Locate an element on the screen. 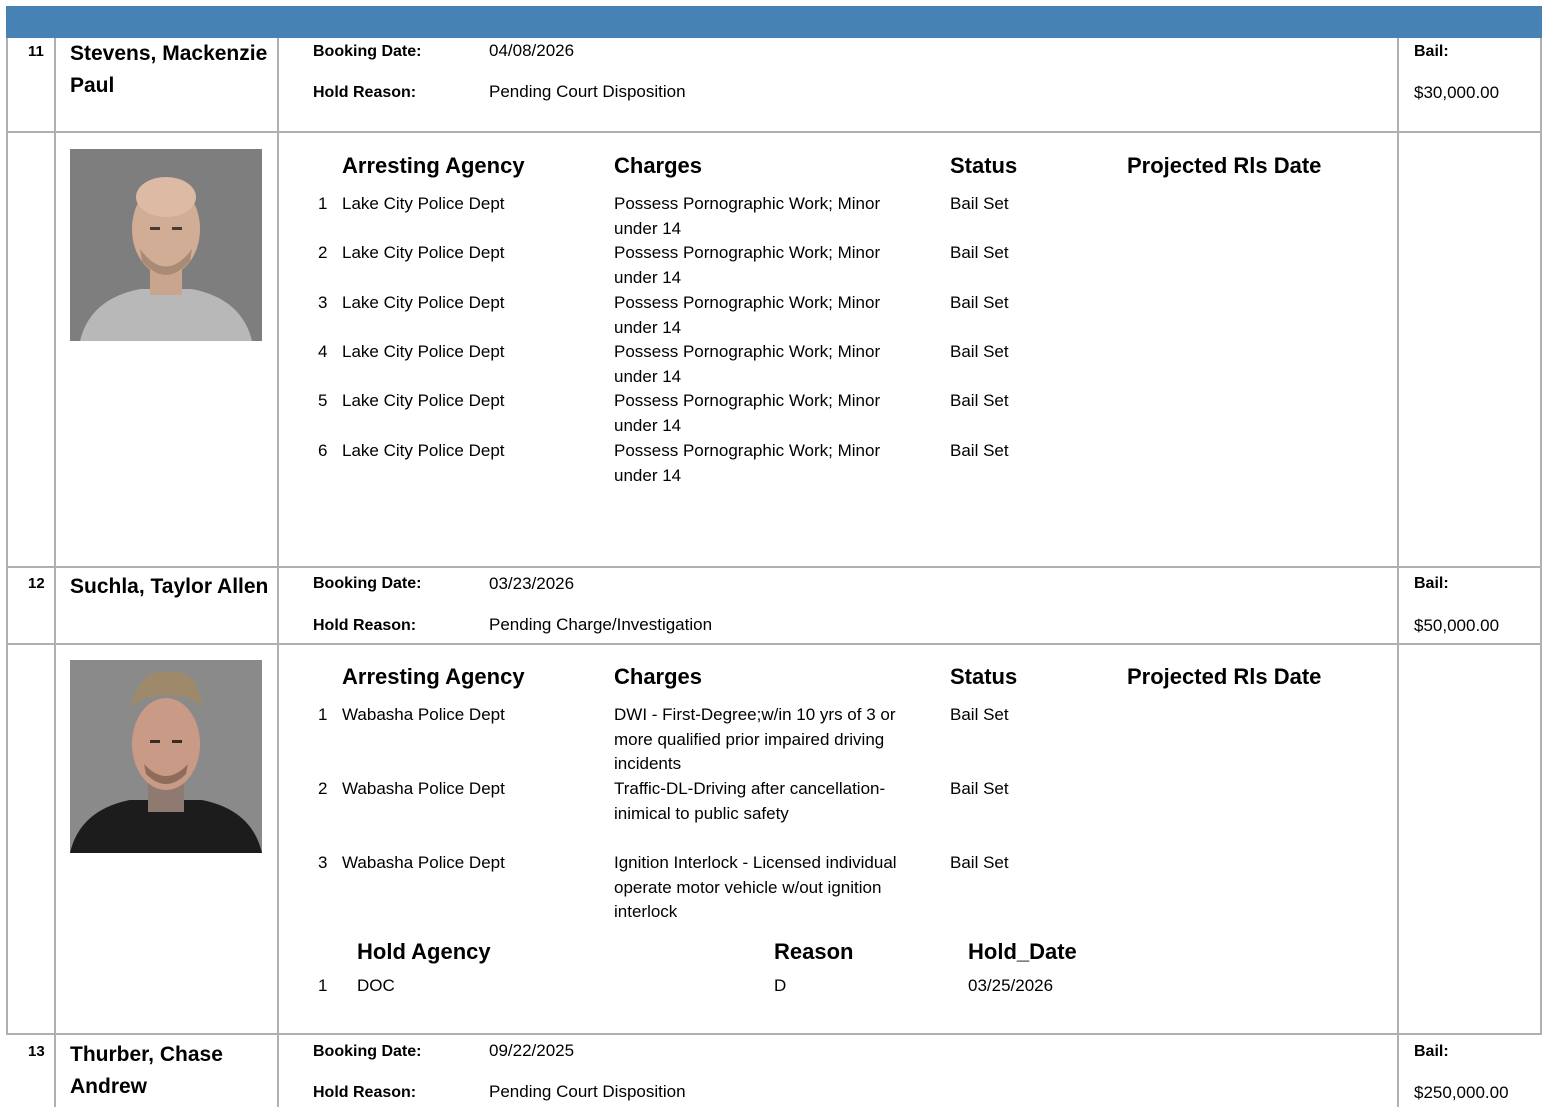  inmate-number: 12 is located at coordinates (36, 583).